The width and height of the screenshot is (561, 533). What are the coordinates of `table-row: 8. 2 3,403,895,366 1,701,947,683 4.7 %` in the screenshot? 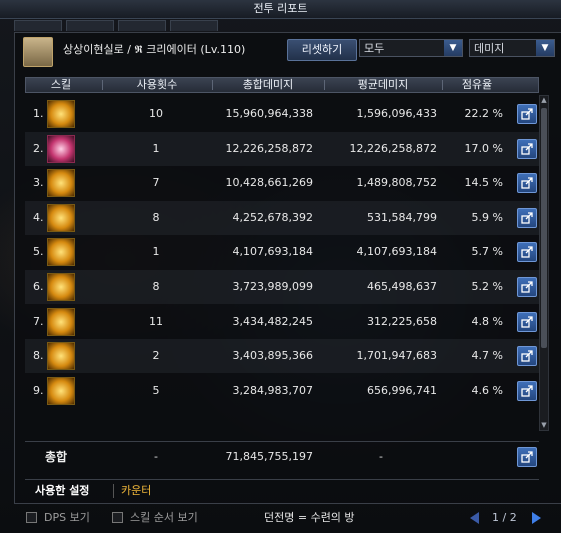 It's located at (282, 356).